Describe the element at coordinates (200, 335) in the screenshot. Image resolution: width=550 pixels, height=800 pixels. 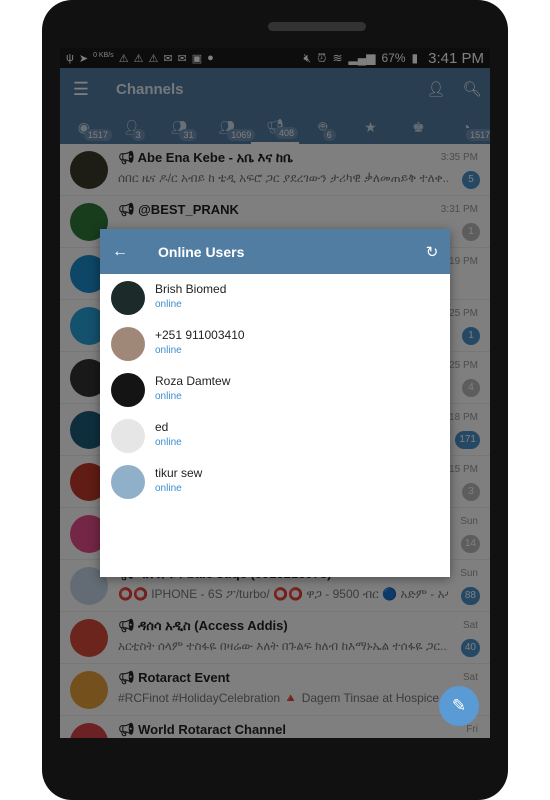
I see `user-name: +251 911003410` at that location.